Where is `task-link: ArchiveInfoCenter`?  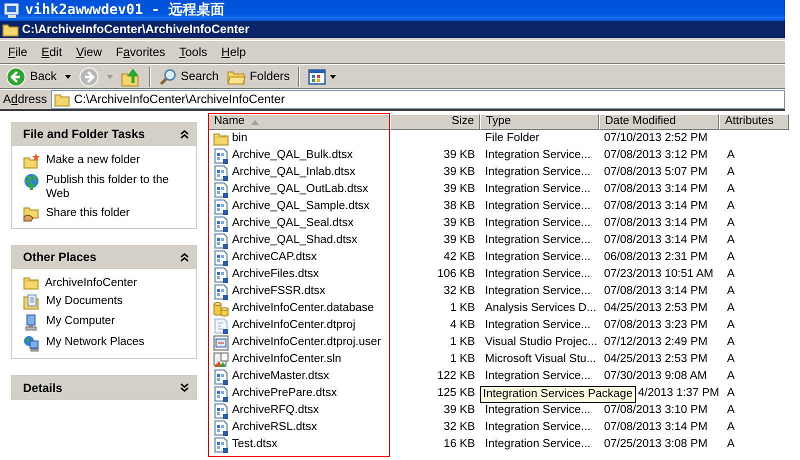
task-link: ArchiveInfoCenter is located at coordinates (91, 283).